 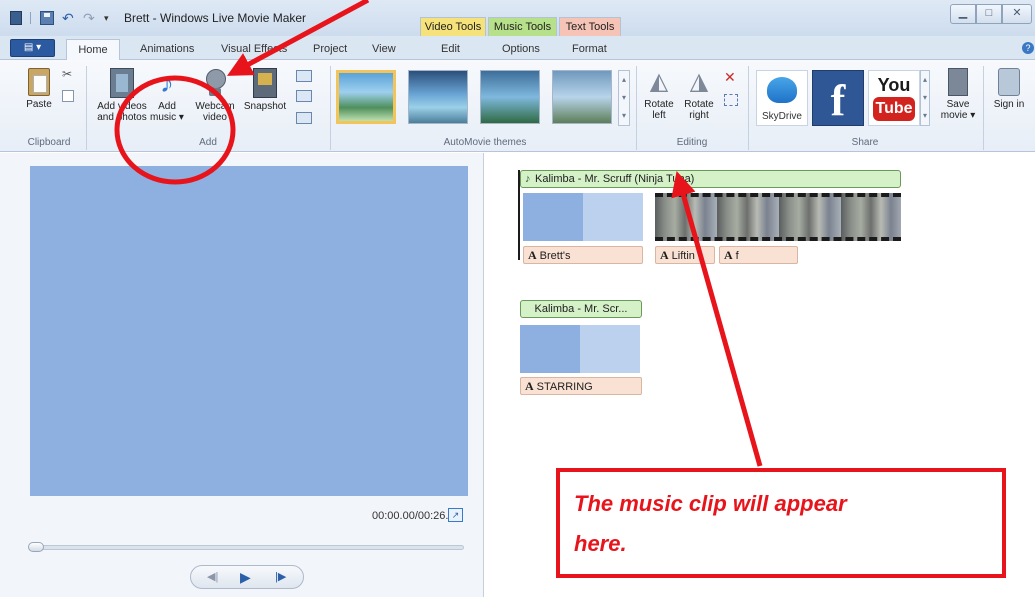 I want to click on caption-clip: Af, so click(x=758, y=255).